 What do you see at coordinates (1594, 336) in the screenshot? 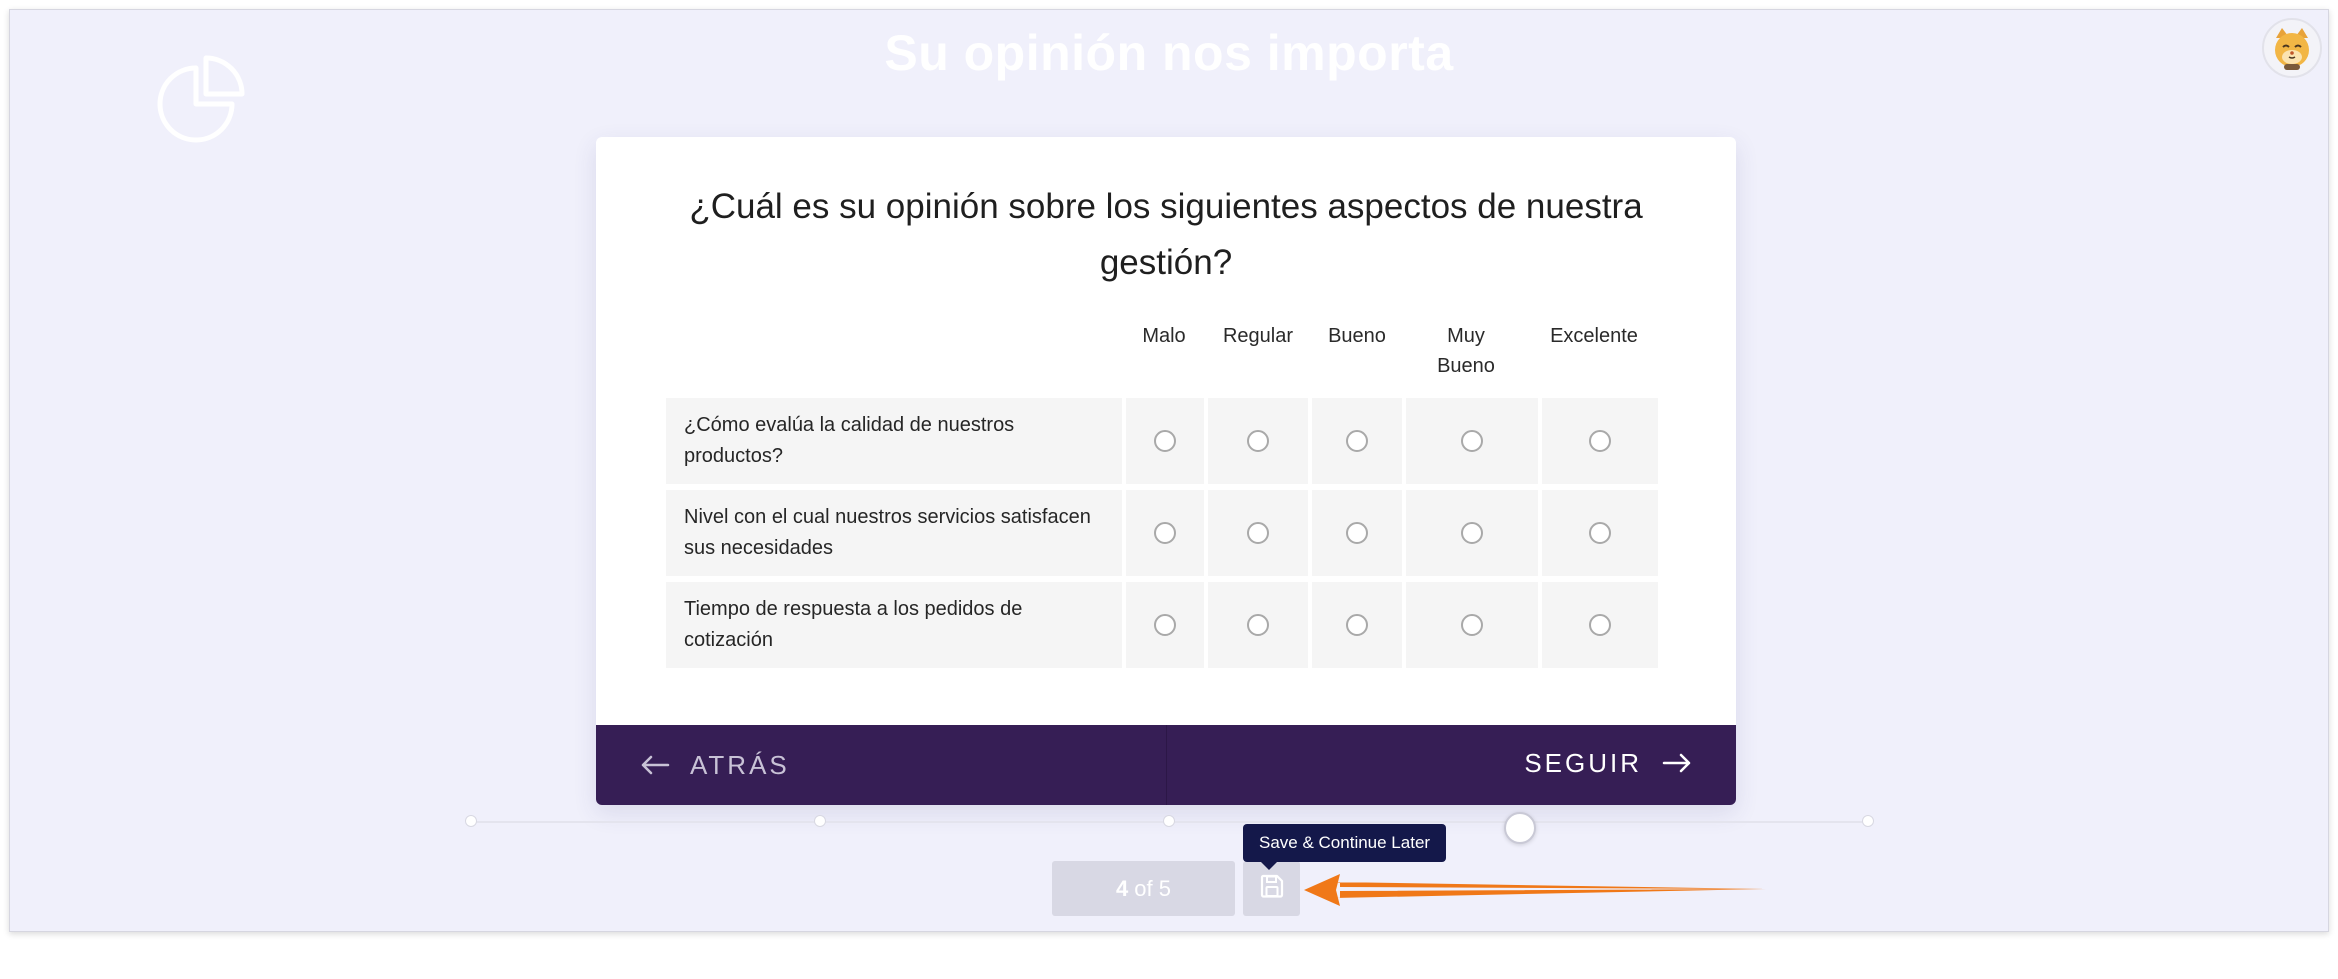
I see `column-header-excelente: Excelente` at bounding box center [1594, 336].